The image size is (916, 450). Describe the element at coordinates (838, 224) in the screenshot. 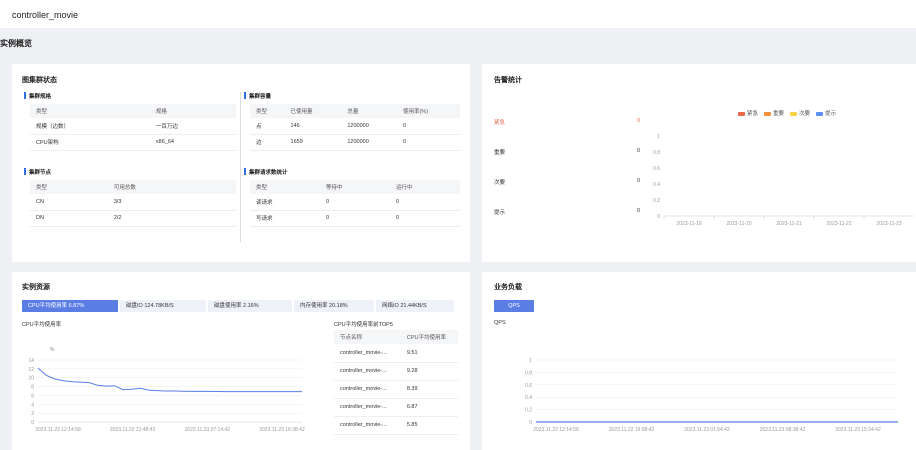

I see `x-tick-label: 2023-11-22` at that location.